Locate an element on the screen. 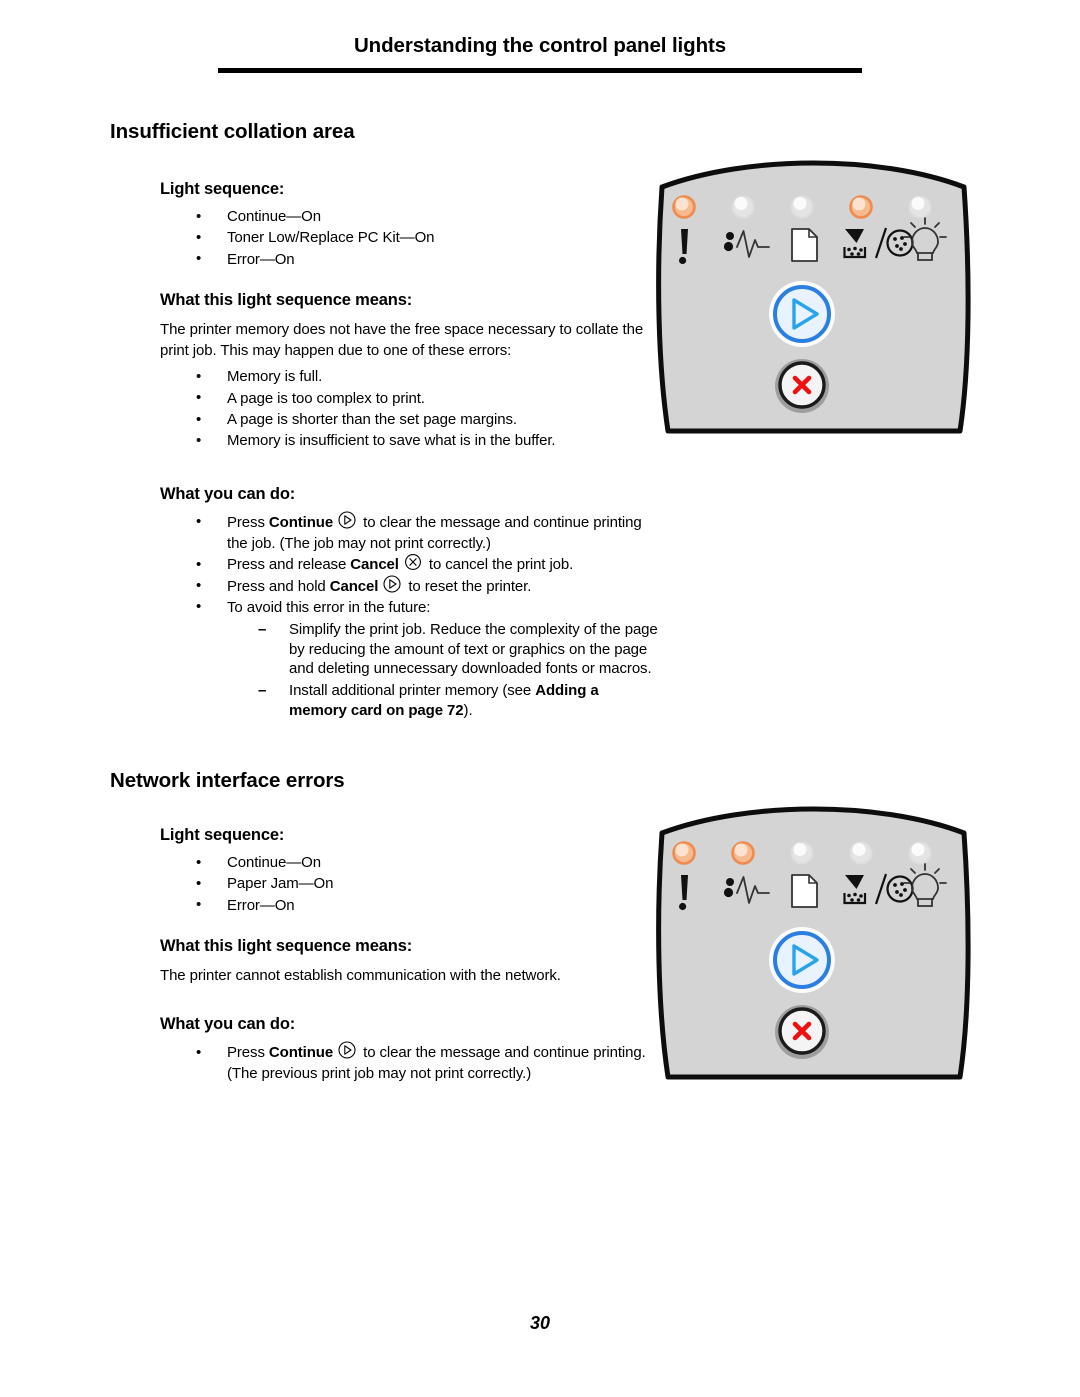  light-sequence-label-1: Light sequence: is located at coordinates (222, 189).